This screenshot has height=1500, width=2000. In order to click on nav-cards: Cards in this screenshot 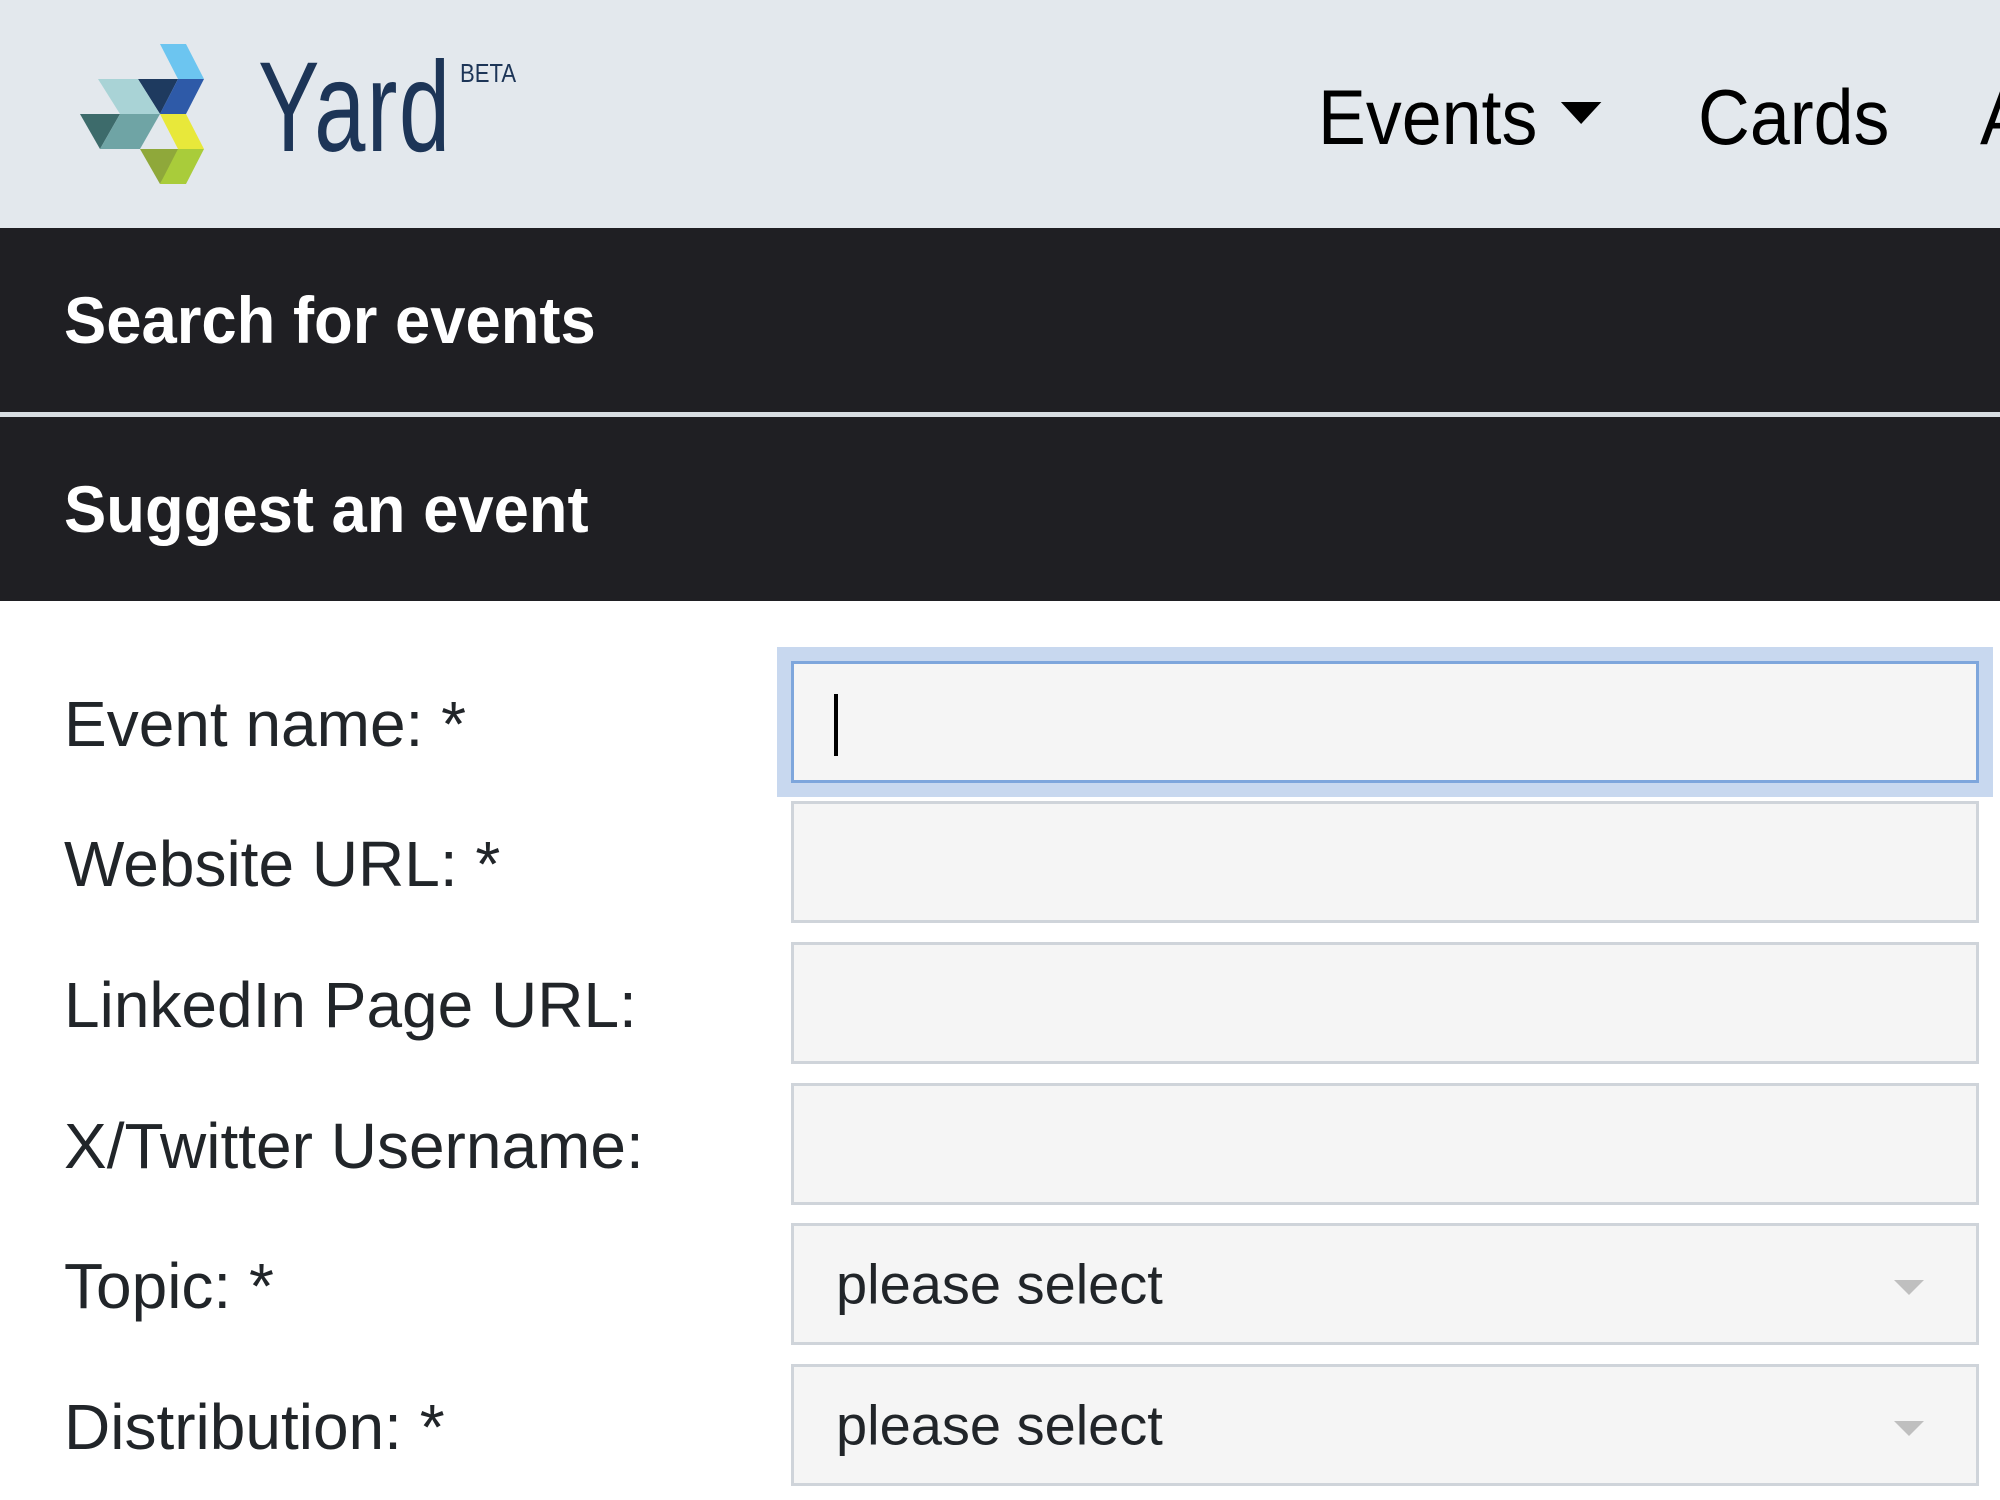, I will do `click(1793, 117)`.